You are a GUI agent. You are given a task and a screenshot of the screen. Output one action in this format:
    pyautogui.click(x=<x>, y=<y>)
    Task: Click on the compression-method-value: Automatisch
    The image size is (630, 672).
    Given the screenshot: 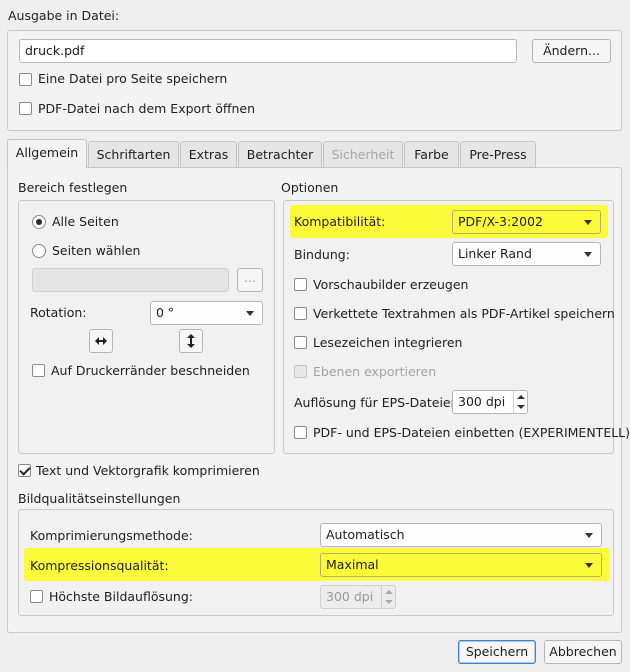 What is the action you would take?
    pyautogui.click(x=365, y=534)
    